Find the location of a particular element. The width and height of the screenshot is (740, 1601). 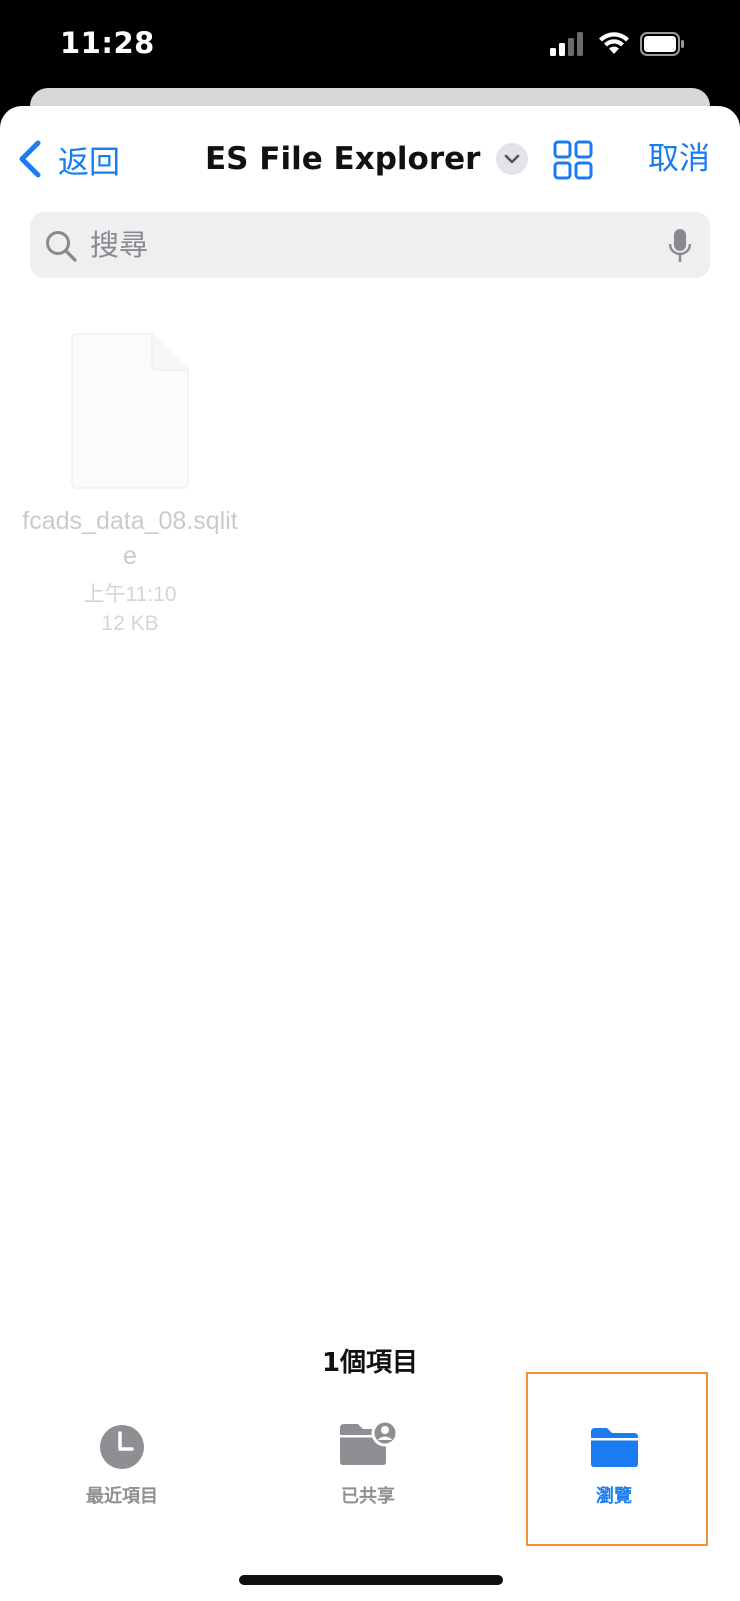

tab-label: 最近項目 is located at coordinates (122, 1496).